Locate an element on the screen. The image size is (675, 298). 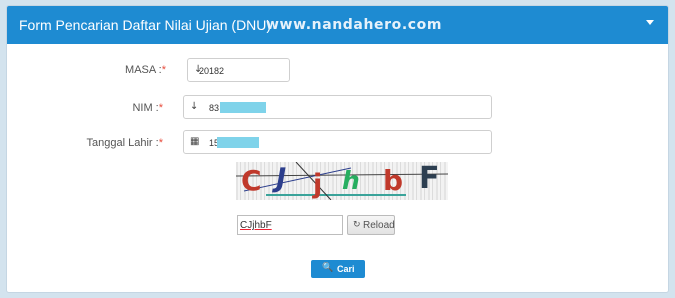
search-icon: 🔍 is located at coordinates (328, 268).